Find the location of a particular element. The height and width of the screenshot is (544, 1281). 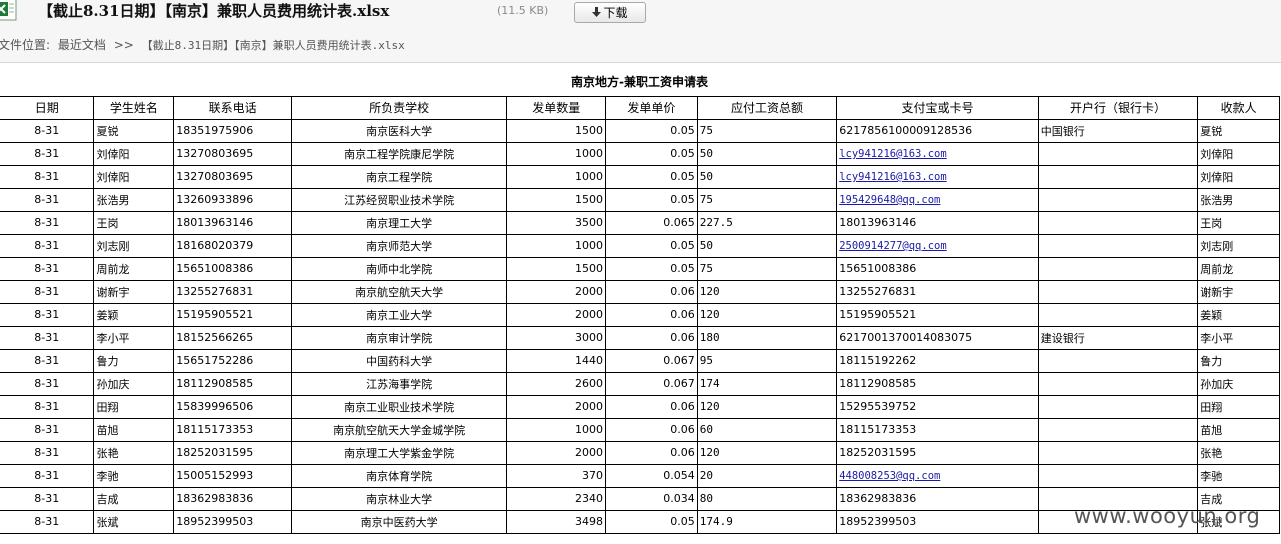

quantity-cell: 3500 is located at coordinates (556, 222).